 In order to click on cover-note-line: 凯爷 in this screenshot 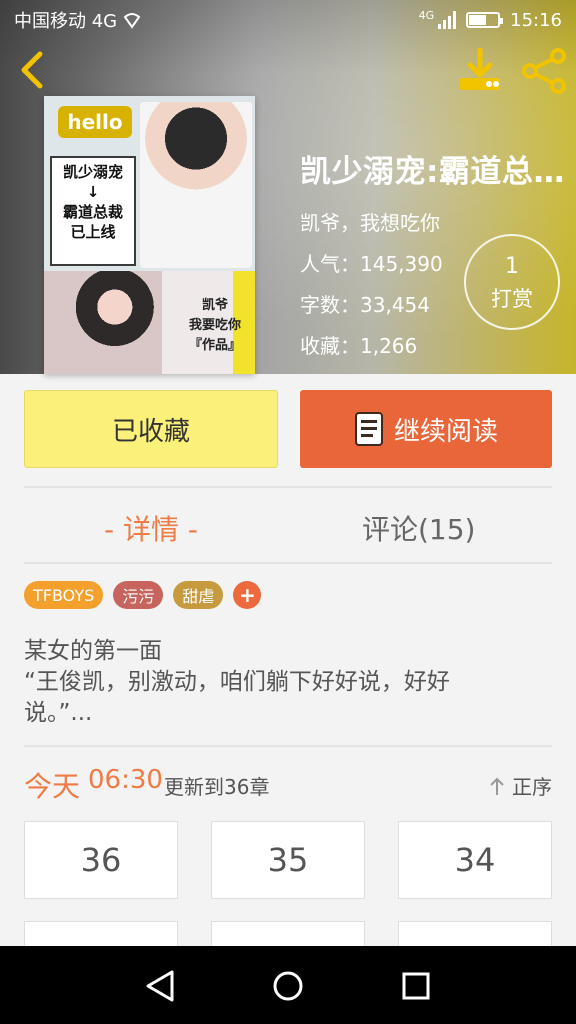, I will do `click(214, 305)`.